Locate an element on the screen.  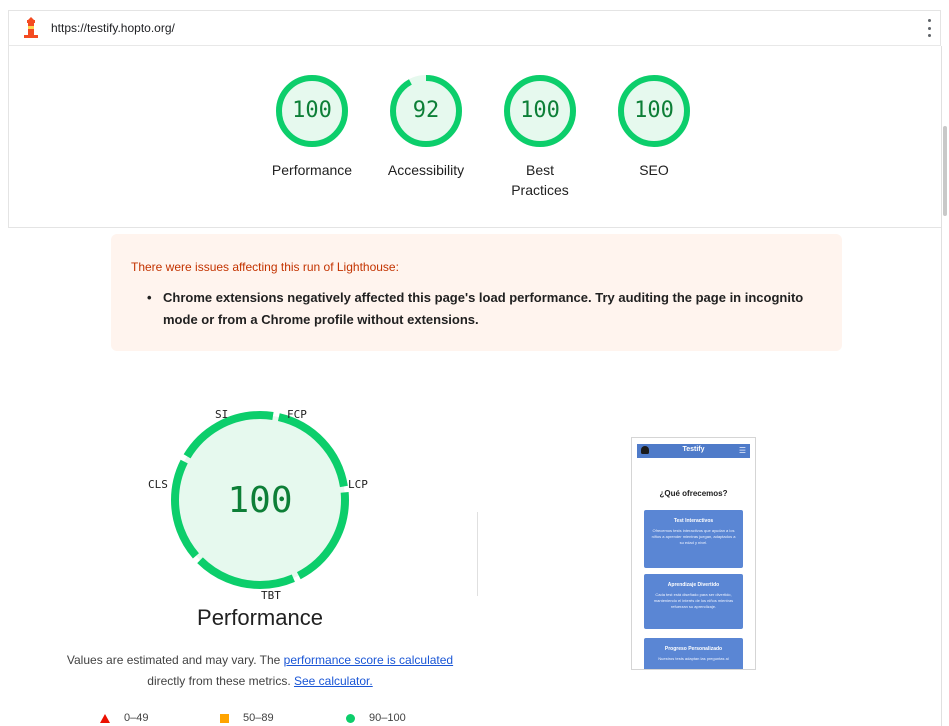
more-options-icon is located at coordinates (929, 28).